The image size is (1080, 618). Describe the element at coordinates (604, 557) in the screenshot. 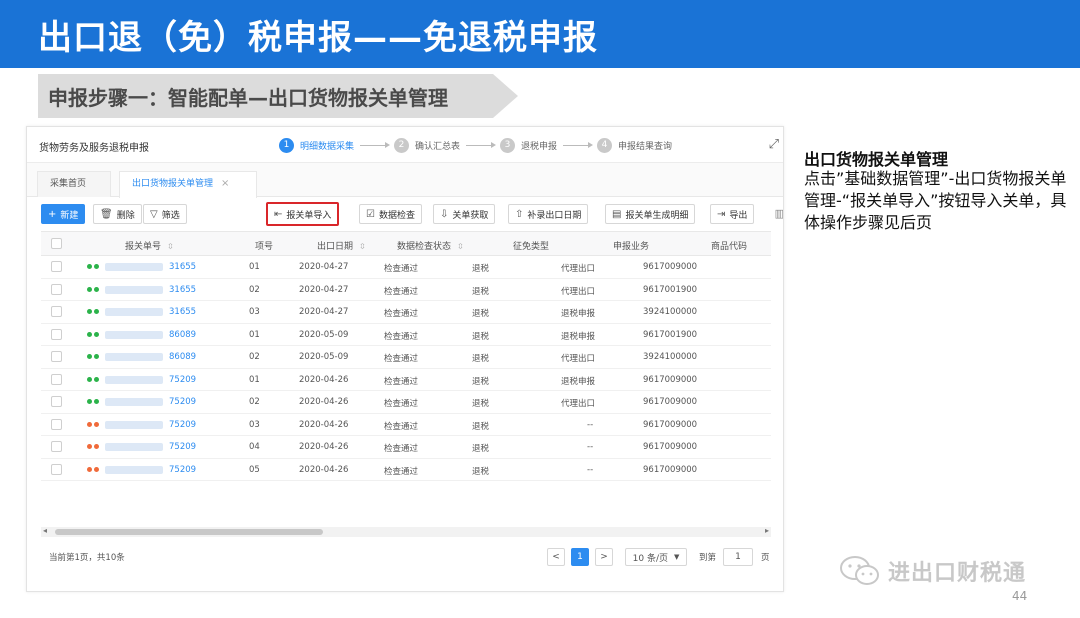

I see `next-page-button: >` at that location.